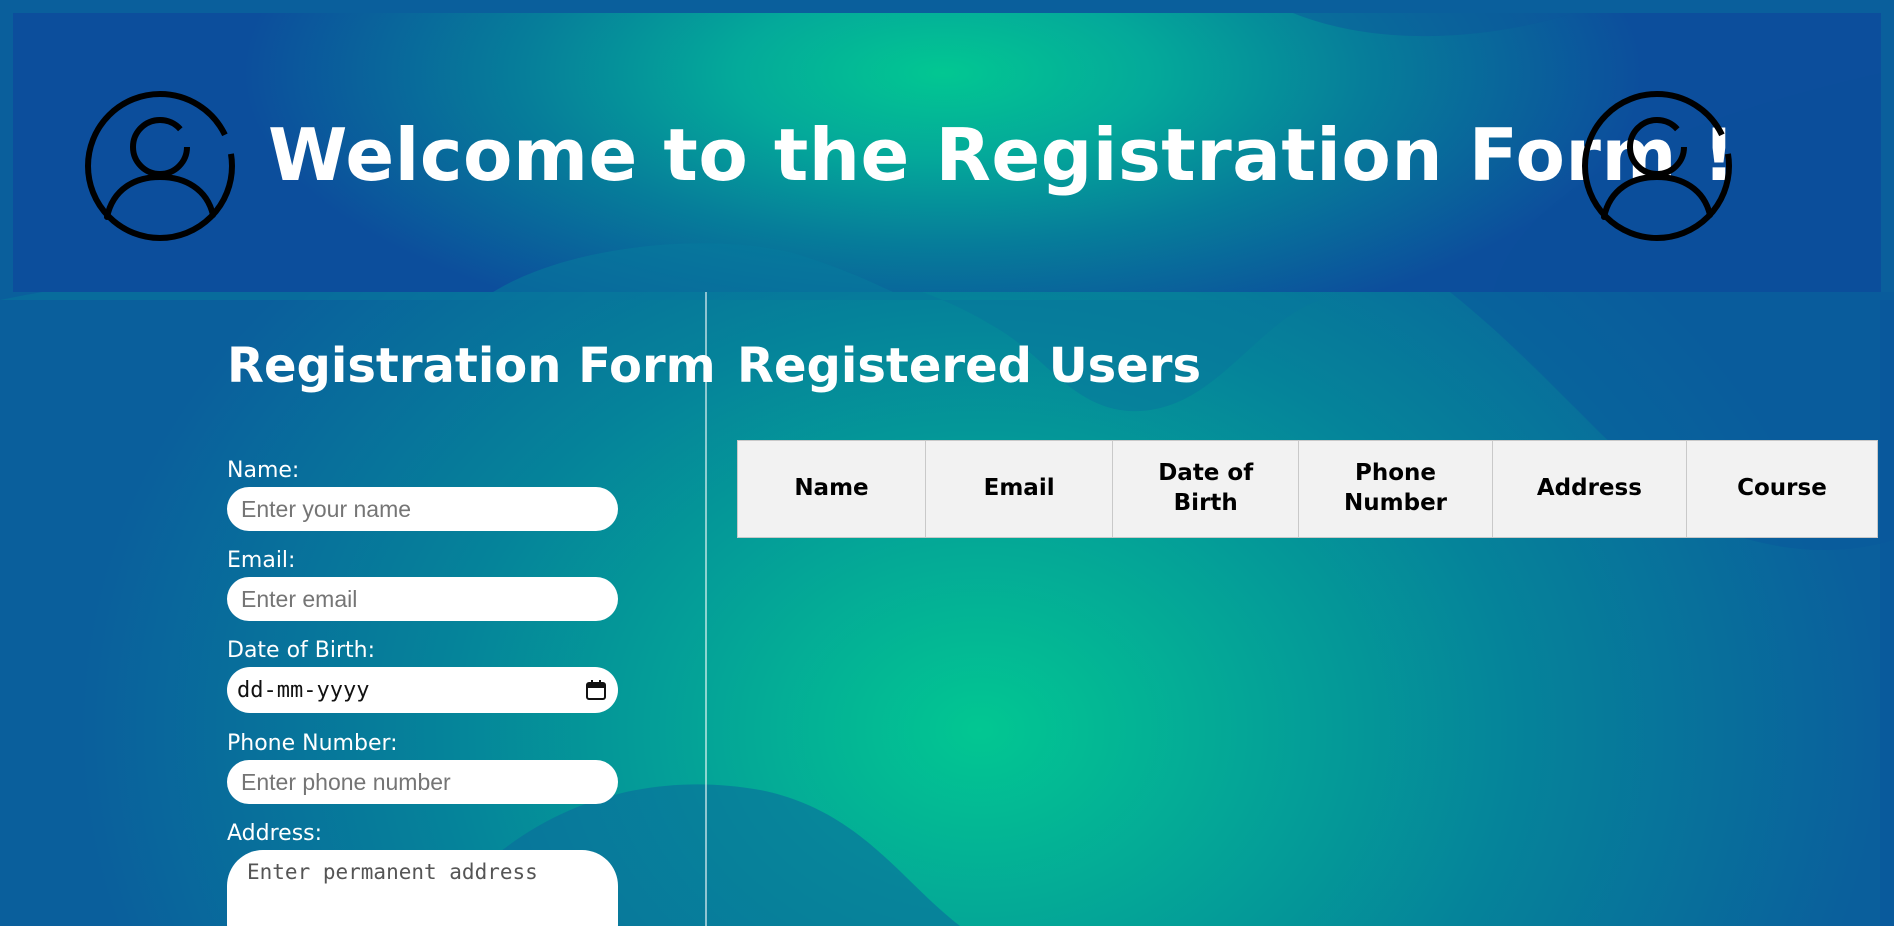 This screenshot has width=1894, height=926. What do you see at coordinates (422, 782) in the screenshot?
I see `phone-input` at bounding box center [422, 782].